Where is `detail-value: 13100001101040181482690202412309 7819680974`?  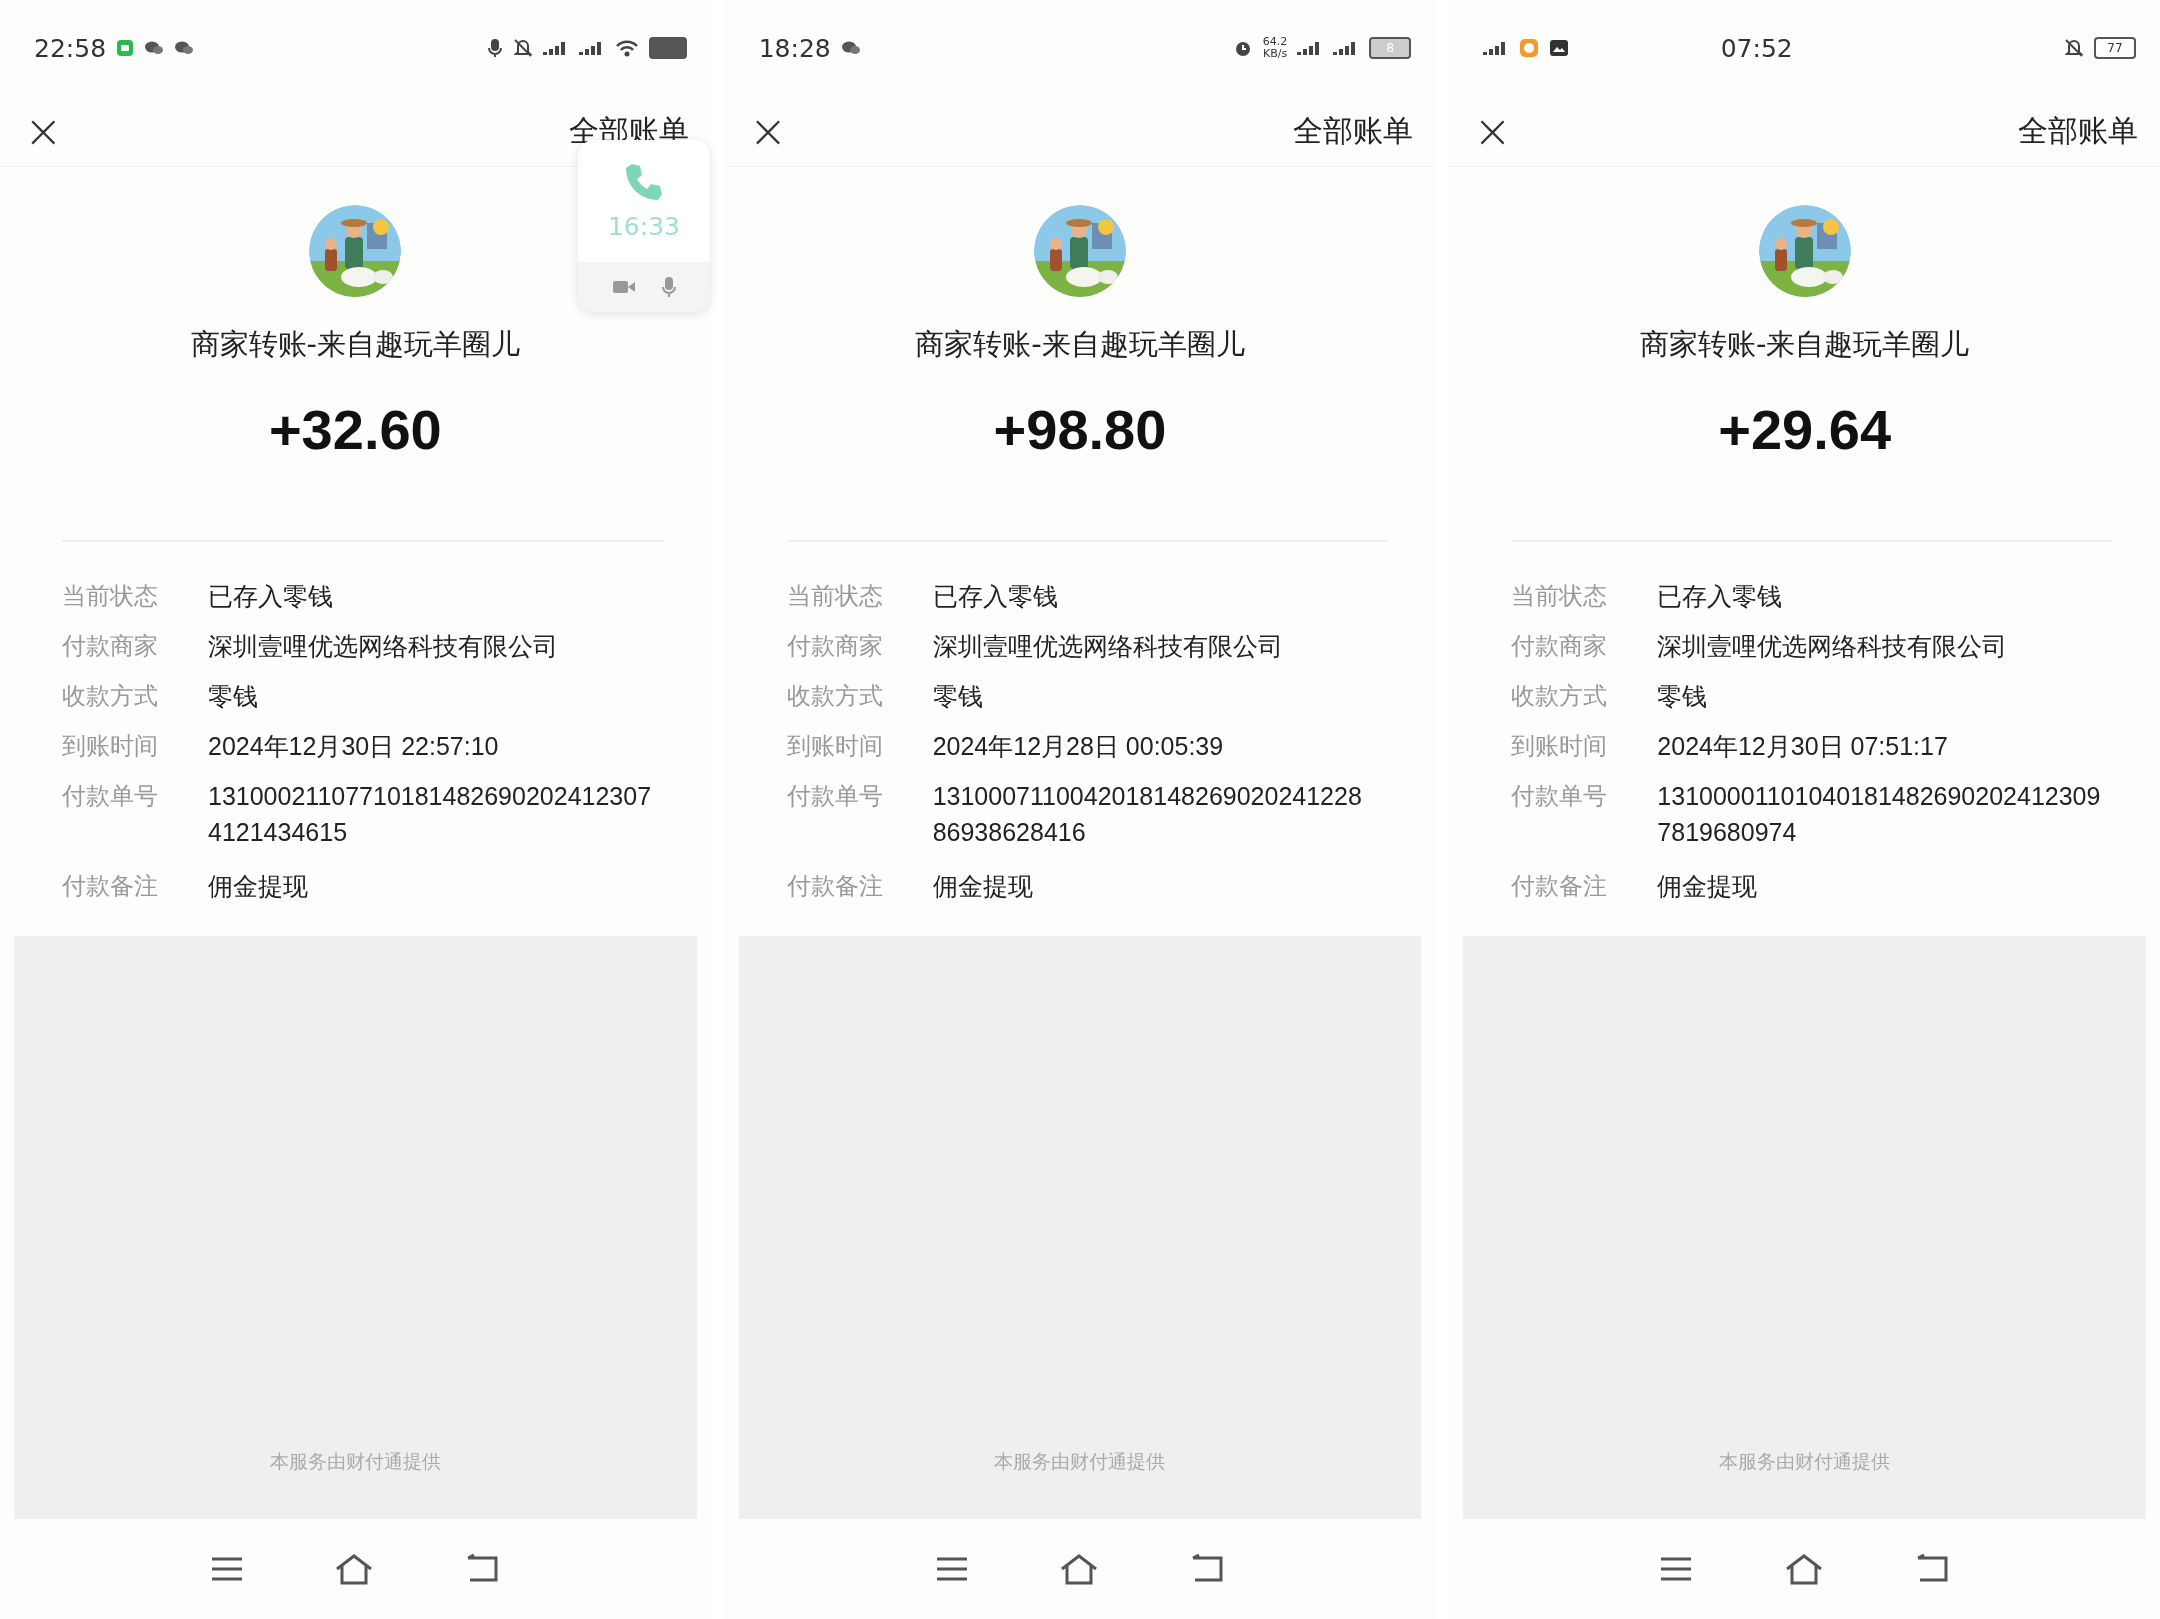 detail-value: 13100001101040181482690202412309 7819680974 is located at coordinates (1879, 814).